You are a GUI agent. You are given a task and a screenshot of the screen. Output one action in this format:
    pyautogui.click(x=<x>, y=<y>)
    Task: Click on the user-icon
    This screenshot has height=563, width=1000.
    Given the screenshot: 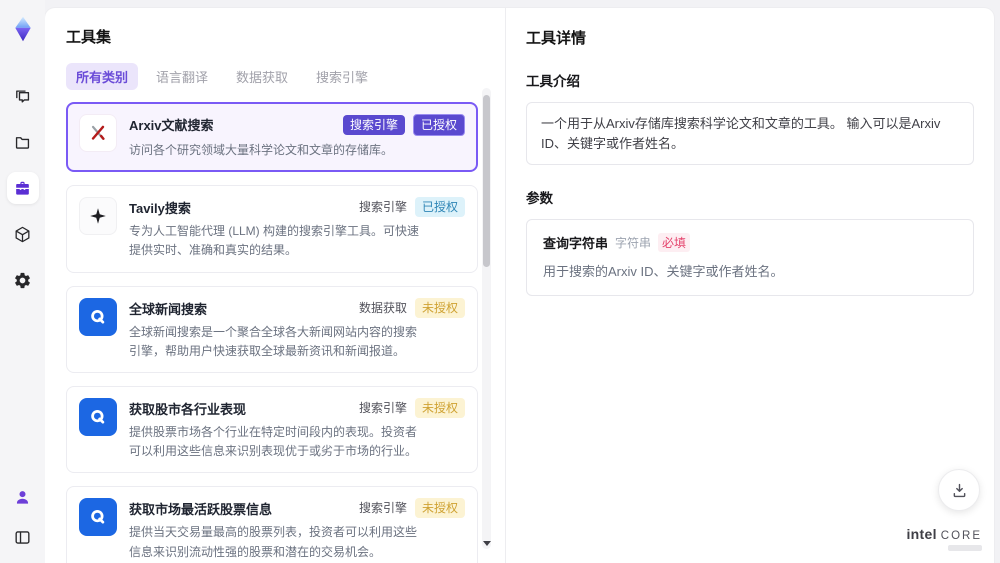 What is the action you would take?
    pyautogui.click(x=22, y=497)
    